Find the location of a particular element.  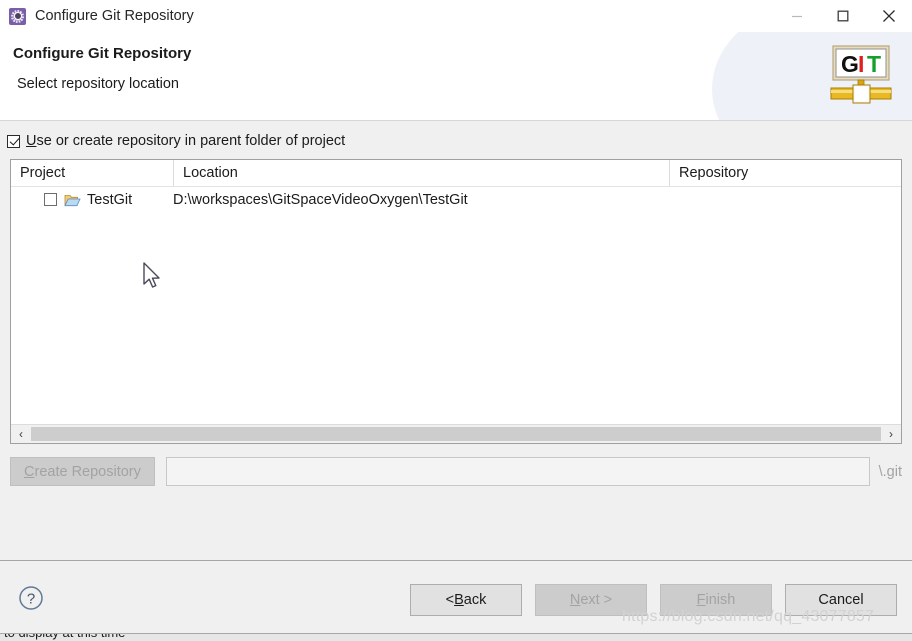

close-icon is located at coordinates (889, 16).